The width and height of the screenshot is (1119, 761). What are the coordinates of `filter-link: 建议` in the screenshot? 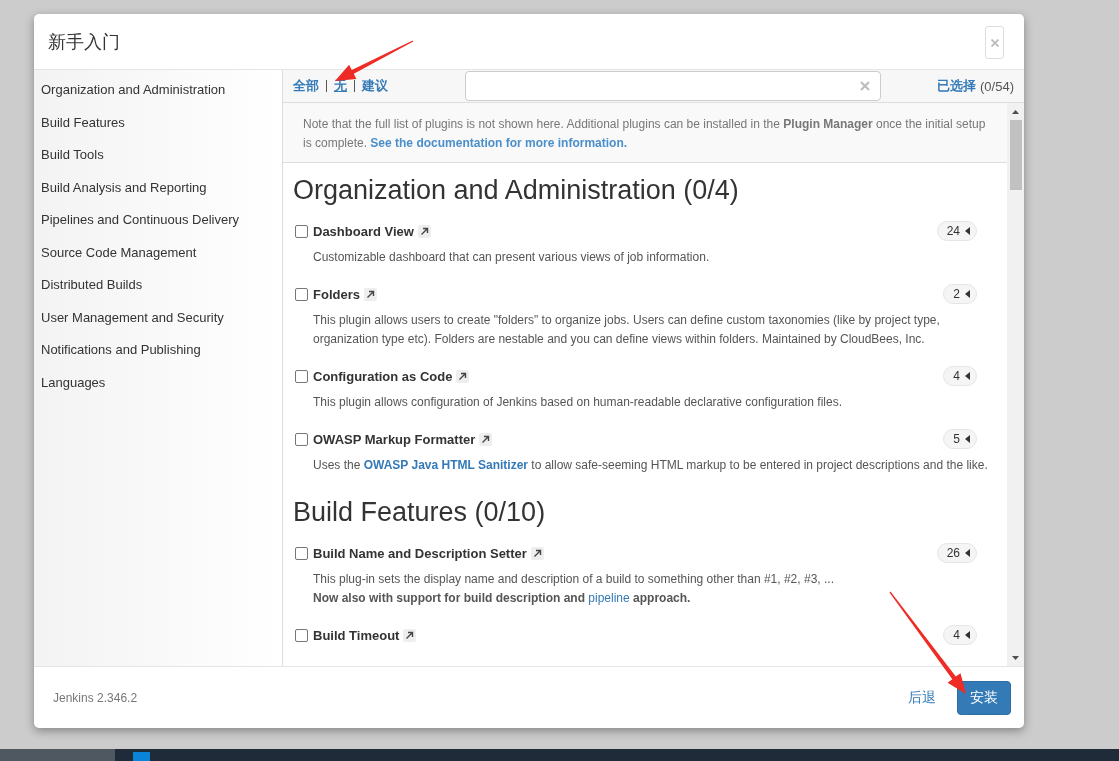 It's located at (375, 86).